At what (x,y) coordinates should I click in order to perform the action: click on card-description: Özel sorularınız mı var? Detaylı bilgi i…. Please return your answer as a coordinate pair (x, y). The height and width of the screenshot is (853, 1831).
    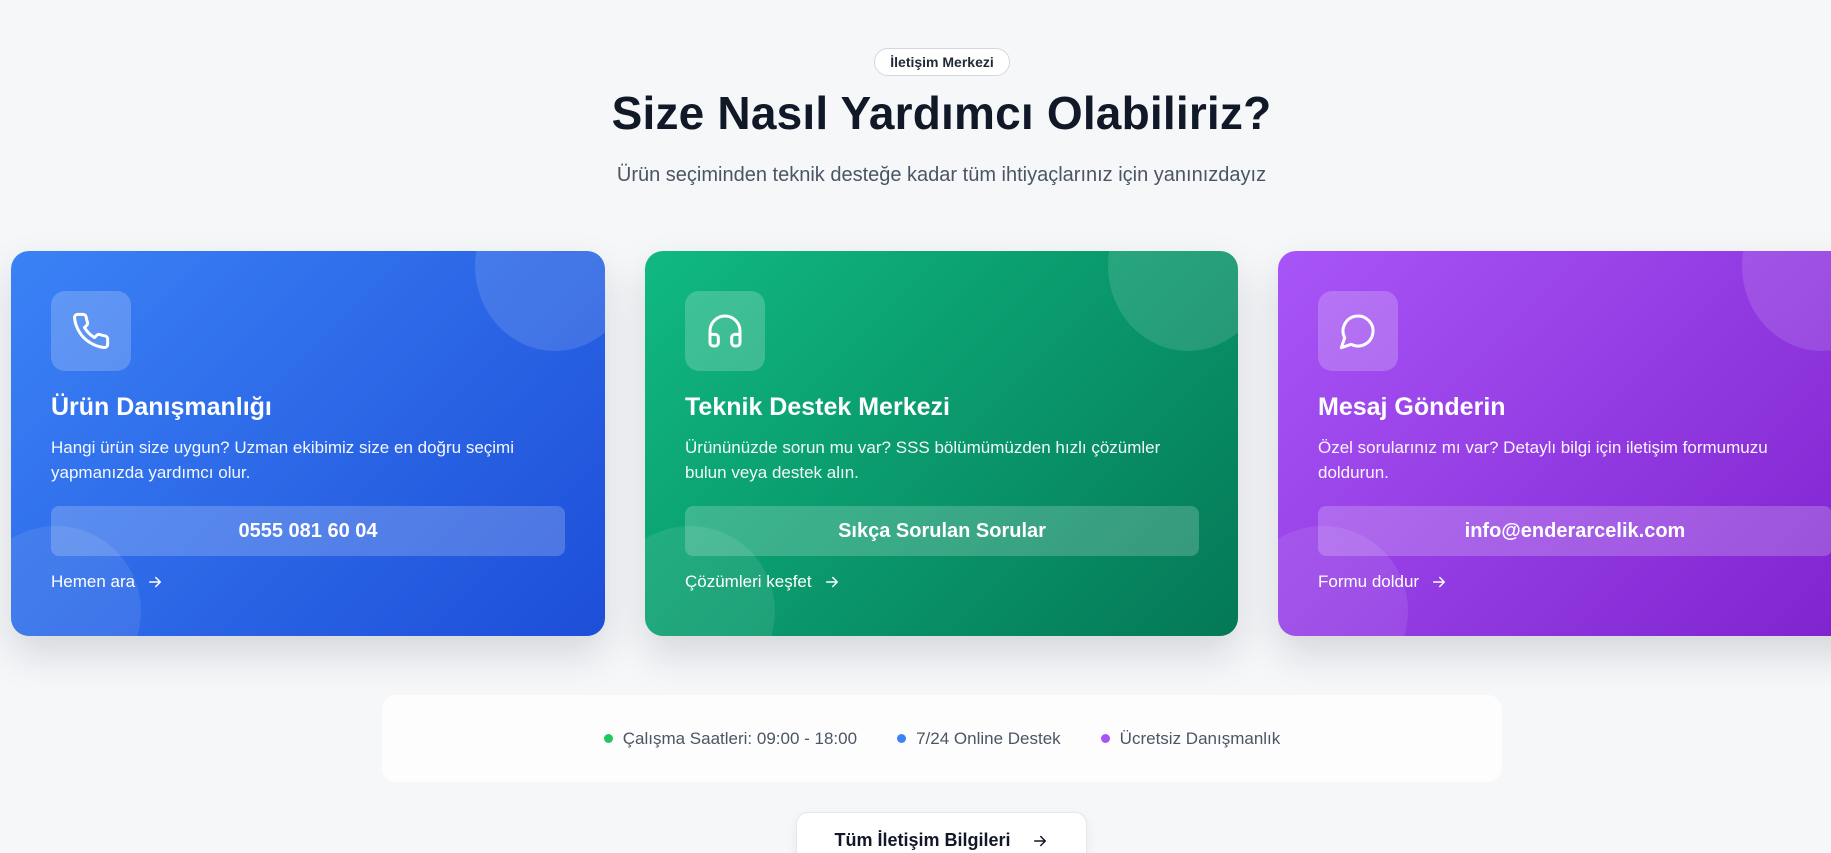
    Looking at the image, I should click on (1543, 460).